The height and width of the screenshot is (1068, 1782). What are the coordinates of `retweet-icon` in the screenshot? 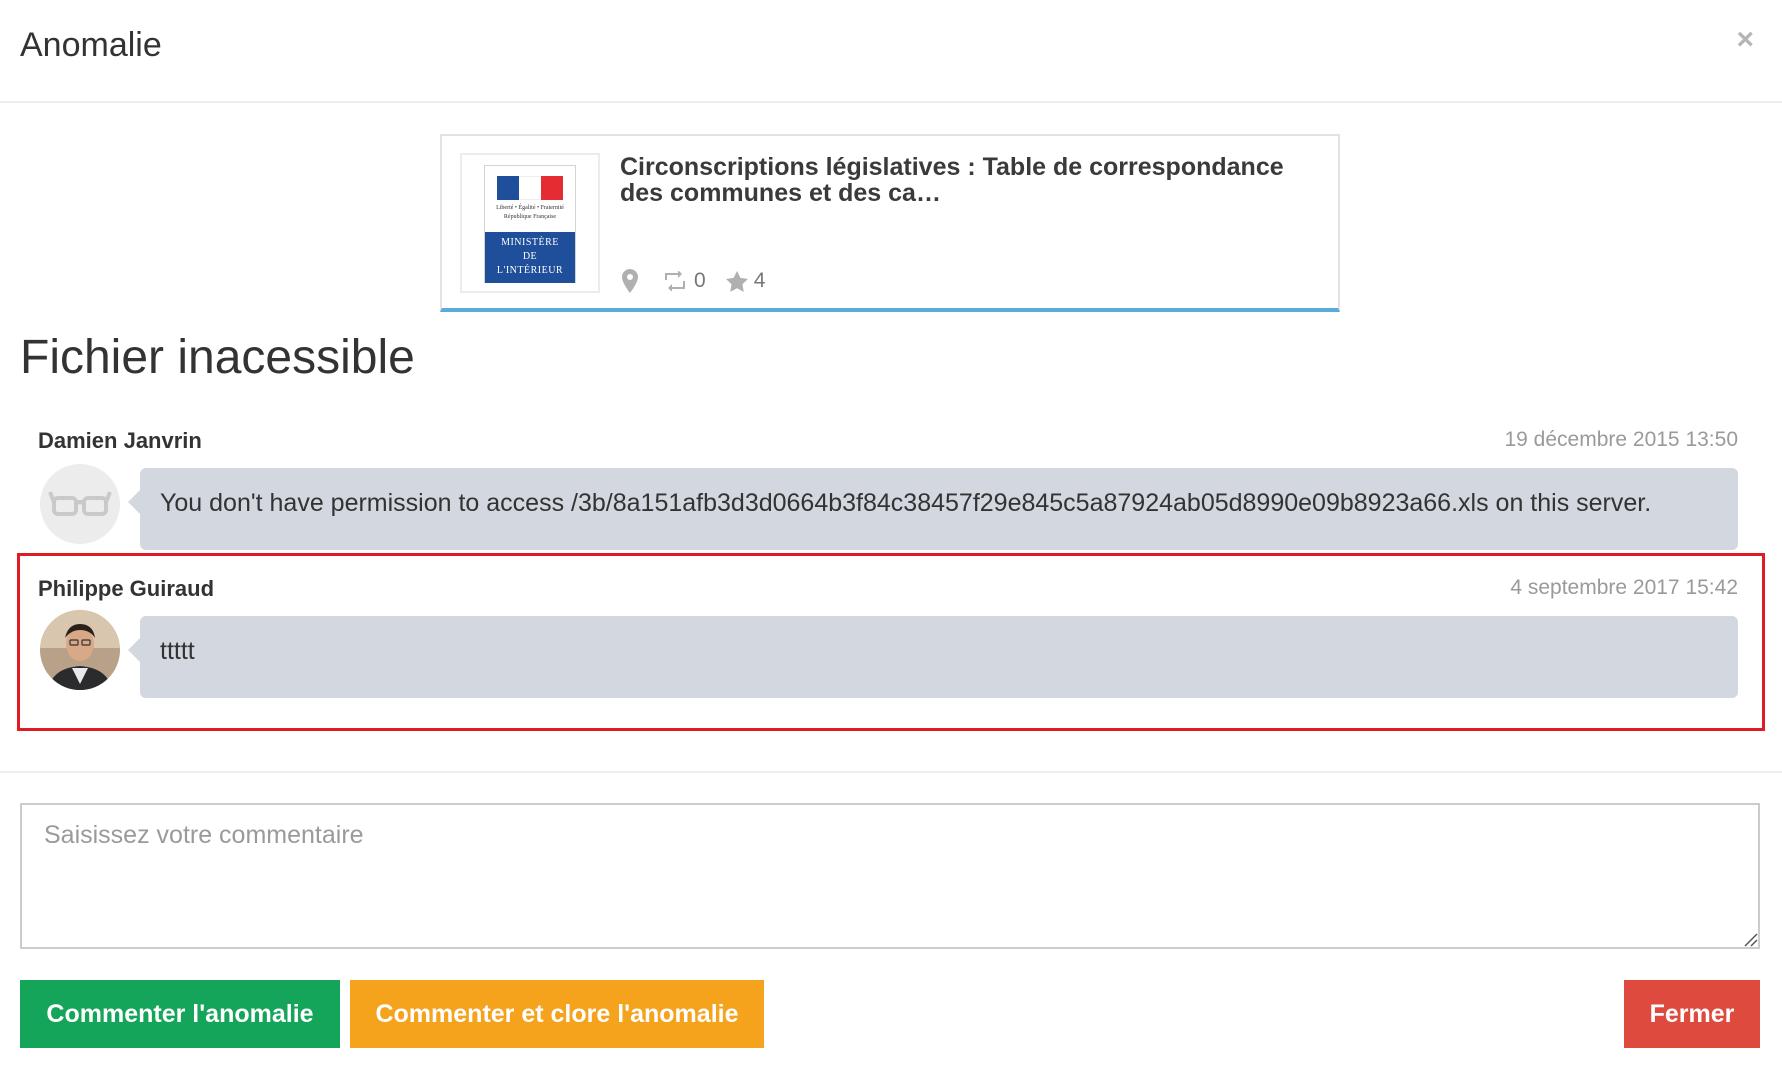 It's located at (675, 281).